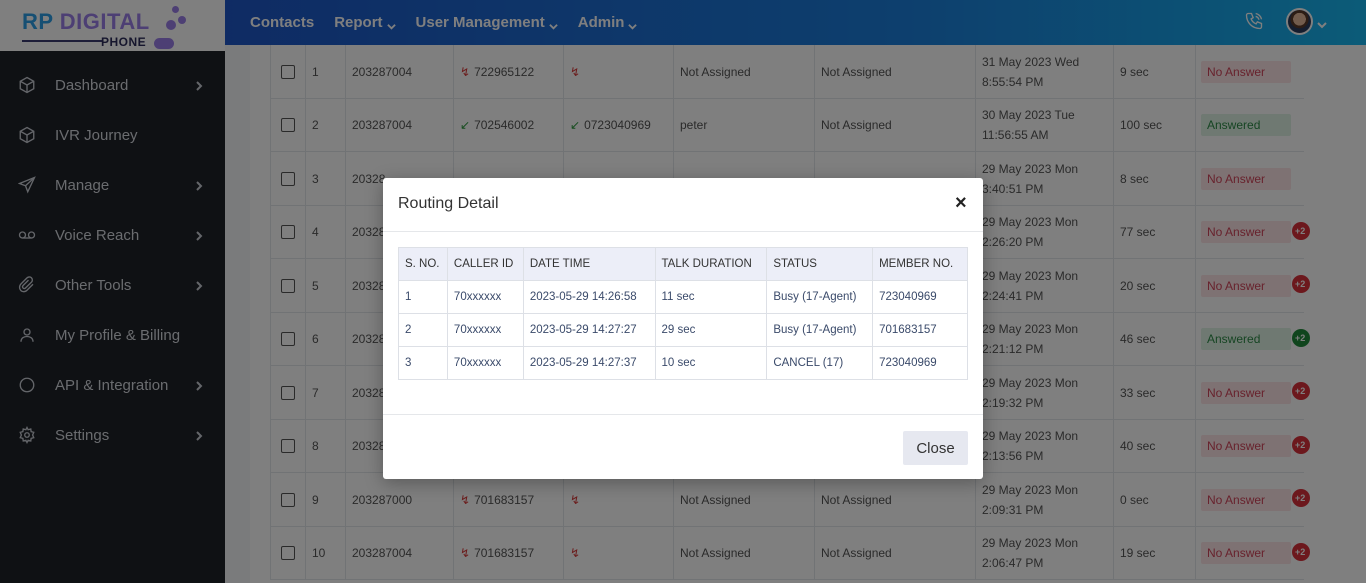  Describe the element at coordinates (683, 446) in the screenshot. I see `modal-footer: Close` at that location.